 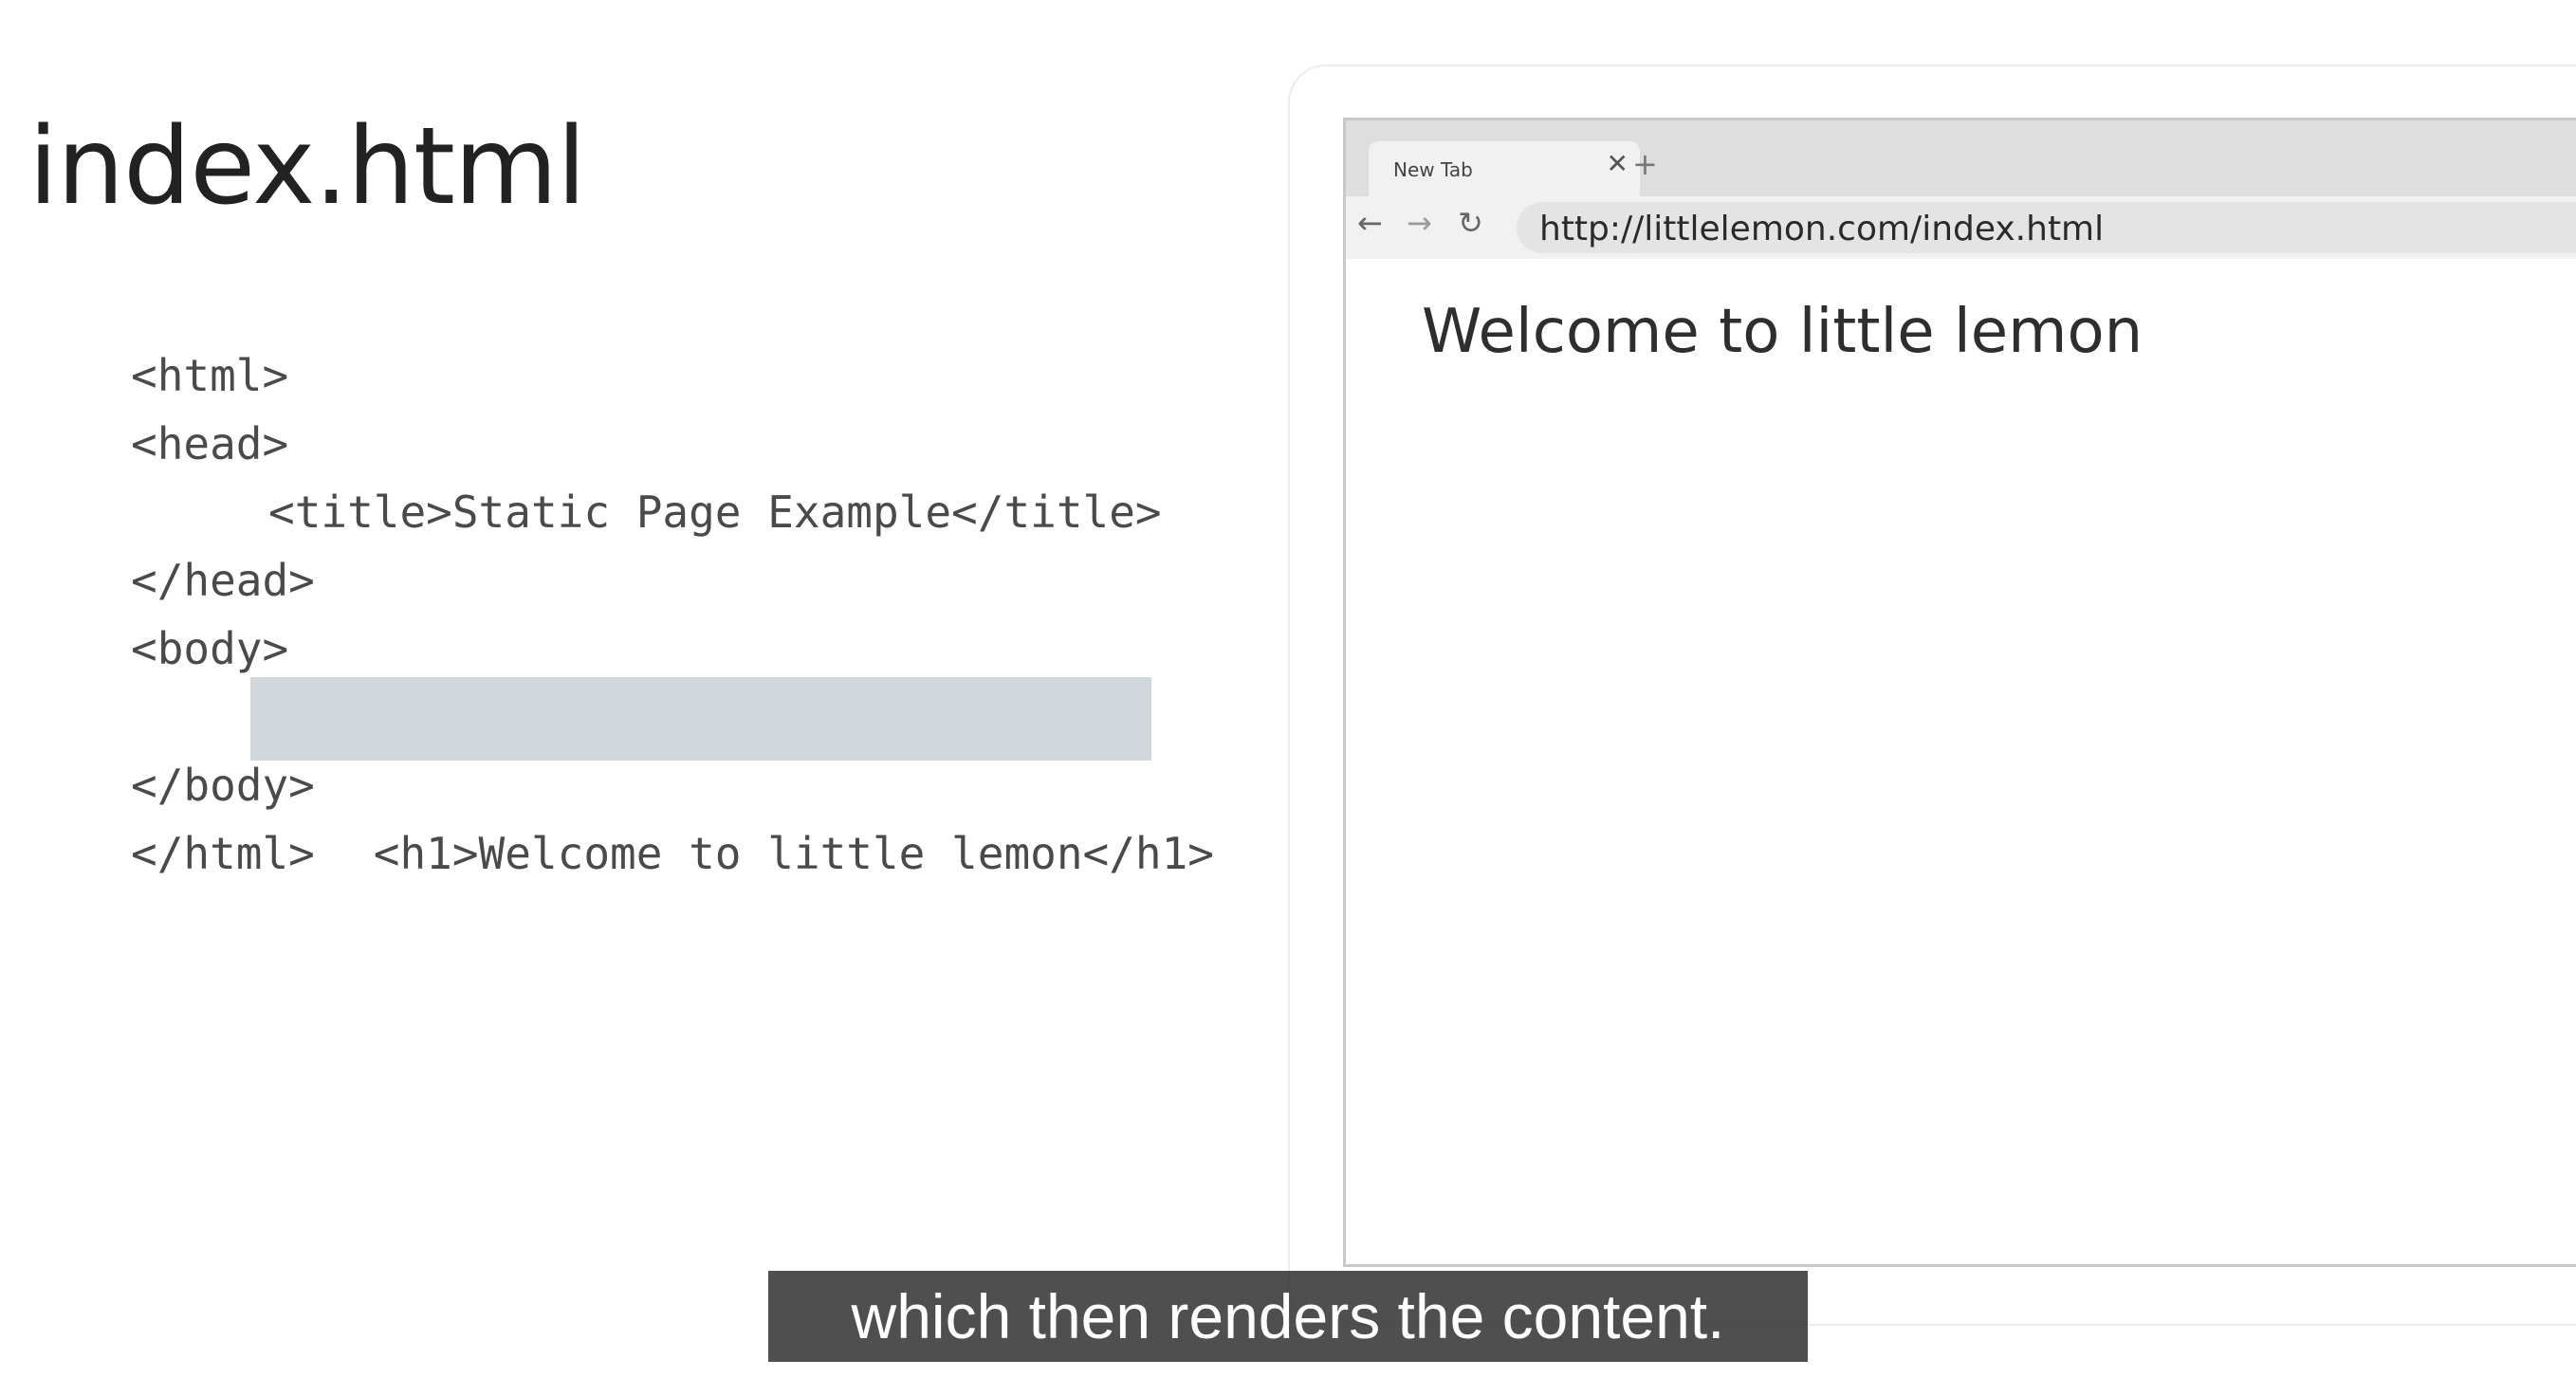 I want to click on code-line-h1-highlighted: <h1>Welcome to little lemon</h1>, so click(x=700, y=778).